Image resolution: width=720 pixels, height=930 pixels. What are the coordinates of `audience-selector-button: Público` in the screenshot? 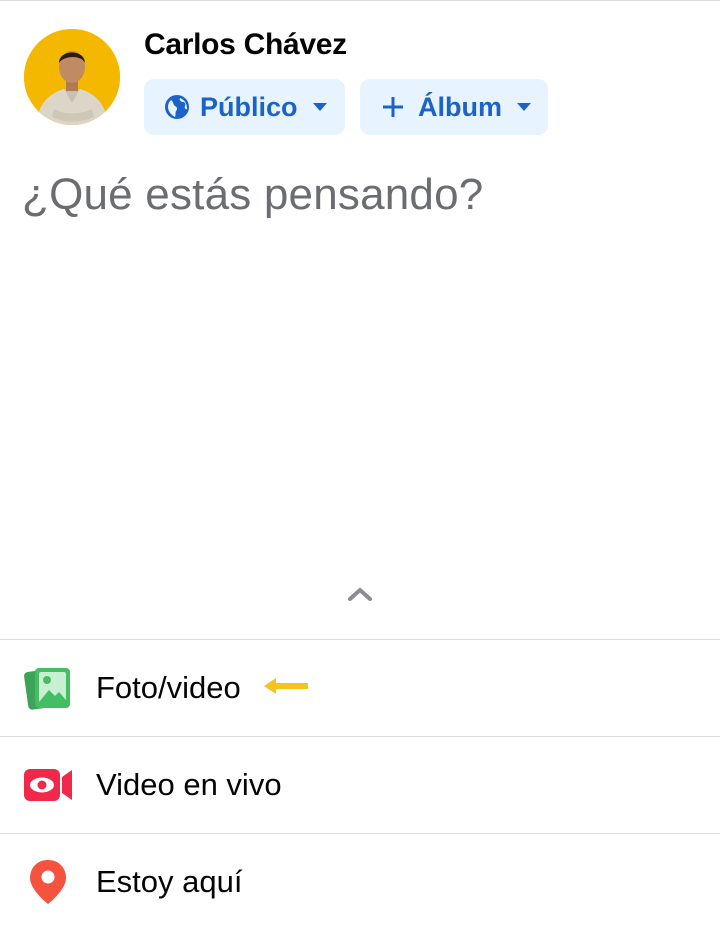 It's located at (244, 107).